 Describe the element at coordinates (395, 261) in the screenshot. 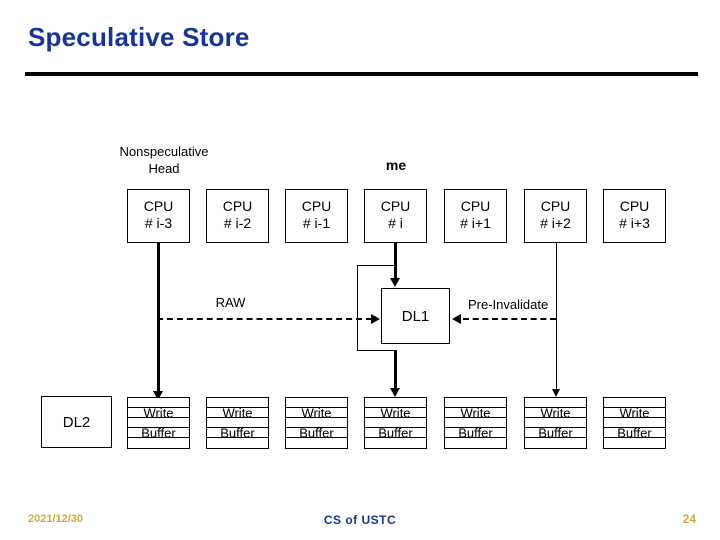

I see `connector-cpu-i-to-dl1` at that location.